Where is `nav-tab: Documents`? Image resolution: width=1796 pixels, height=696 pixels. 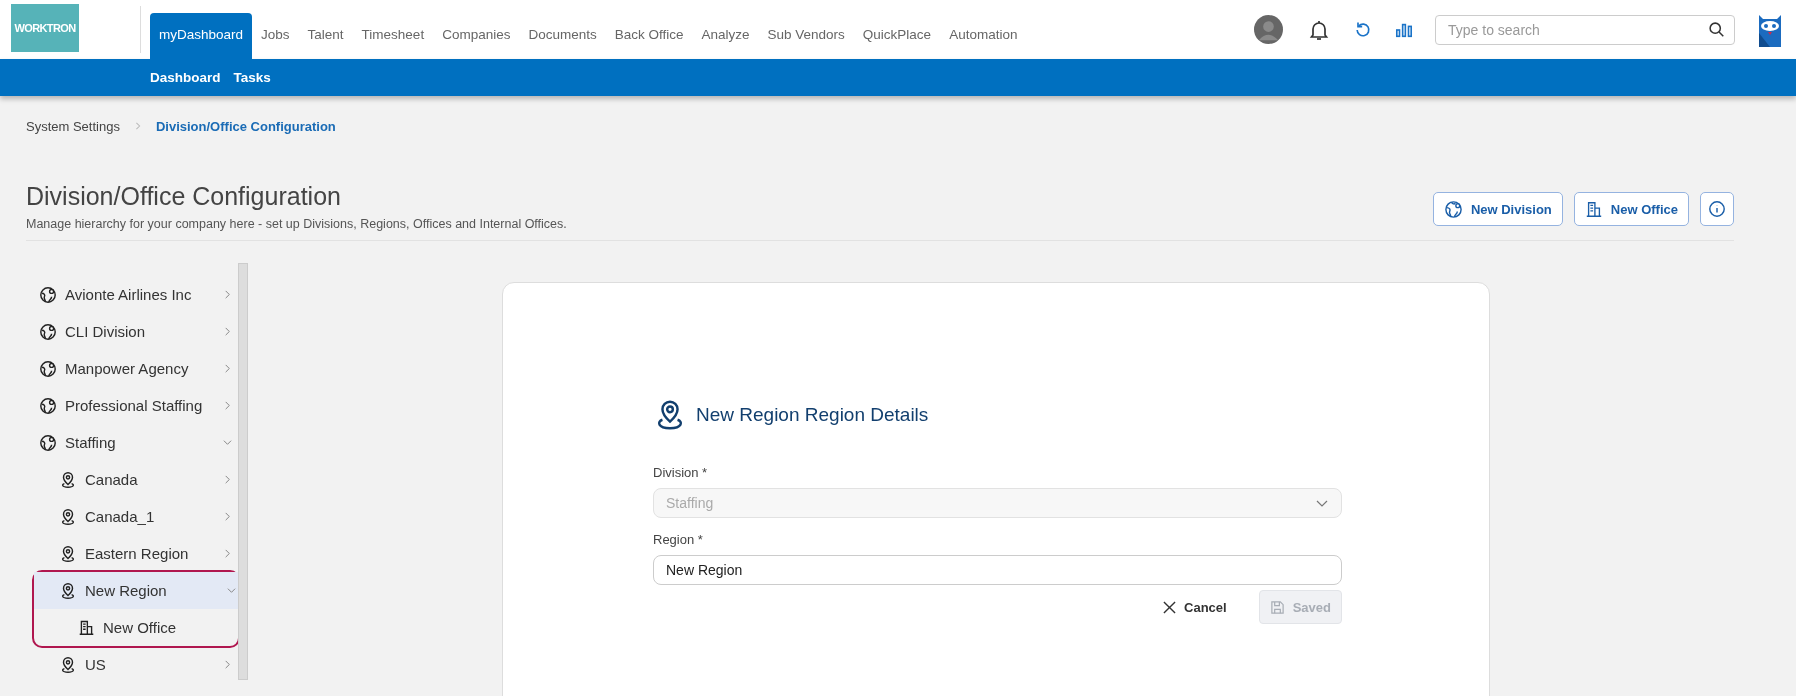
nav-tab: Documents is located at coordinates (562, 36).